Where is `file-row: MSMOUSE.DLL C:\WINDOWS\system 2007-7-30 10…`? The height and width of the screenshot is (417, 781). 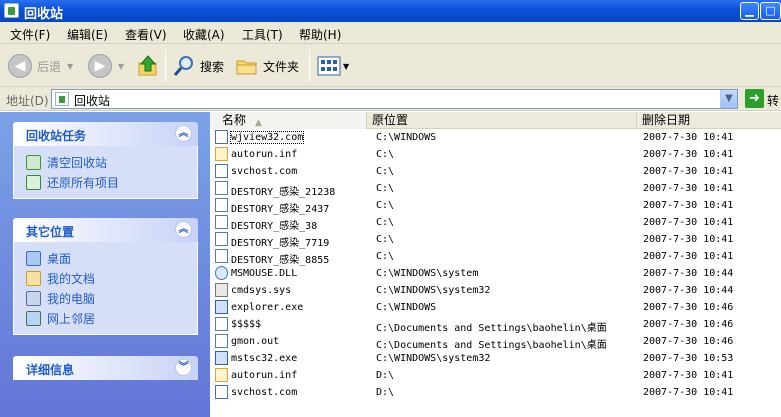 file-row: MSMOUSE.DLL C:\WINDOWS\system 2007-7-30 10… is located at coordinates (495, 273).